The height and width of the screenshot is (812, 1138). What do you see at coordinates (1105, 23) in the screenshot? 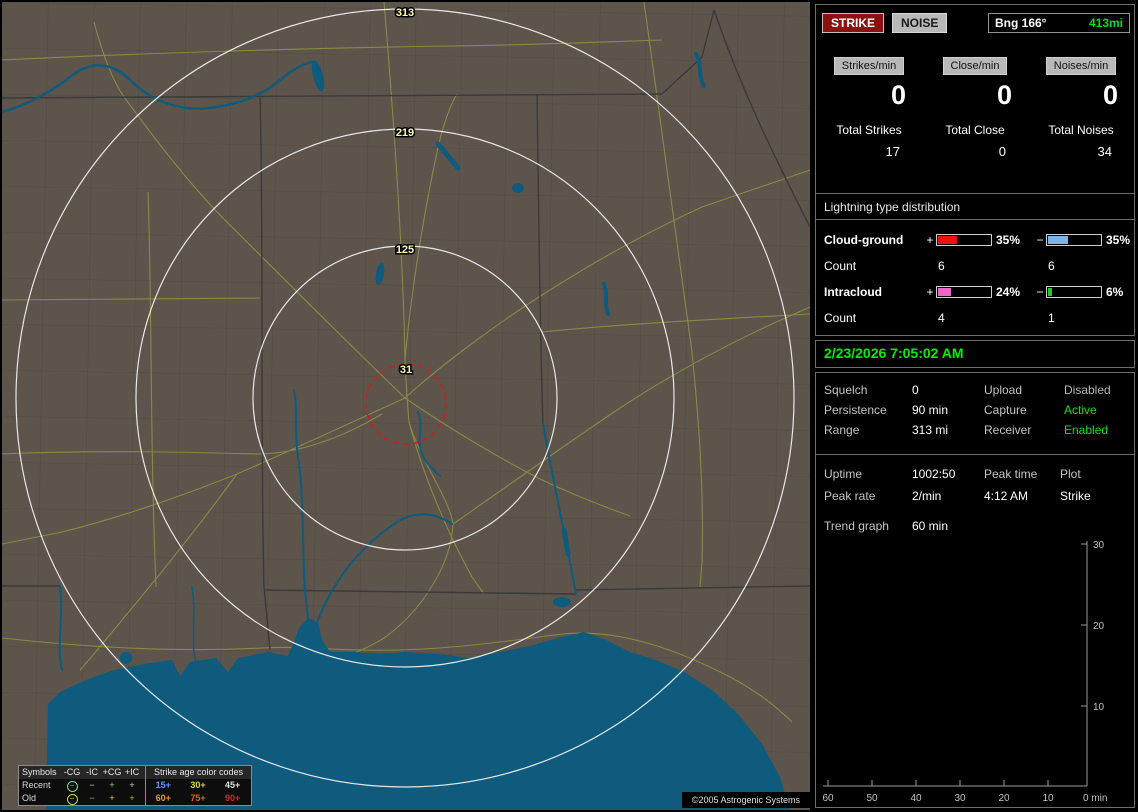
I see `bearing-value: 413mi` at bounding box center [1105, 23].